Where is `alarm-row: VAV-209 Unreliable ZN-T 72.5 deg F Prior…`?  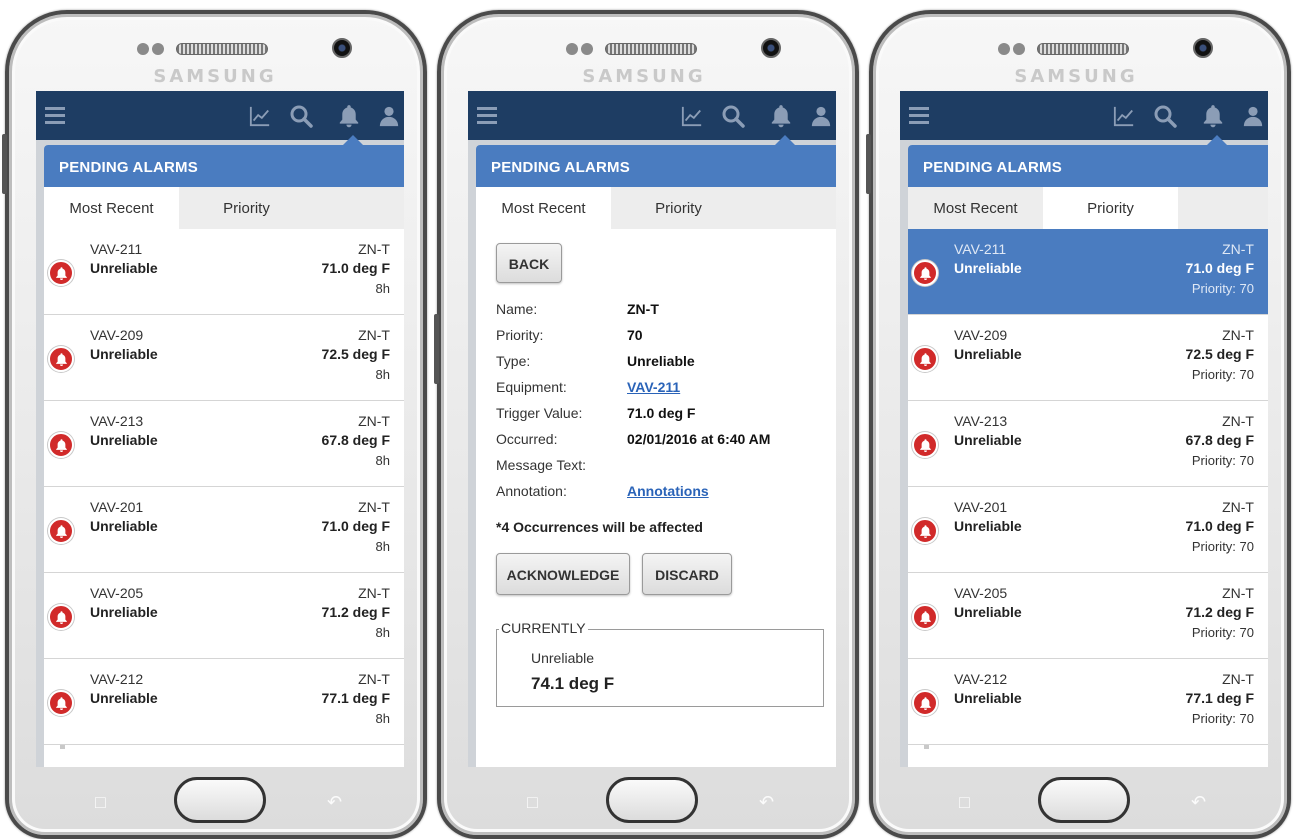
alarm-row: VAV-209 Unreliable ZN-T 72.5 deg F Prior… is located at coordinates (1088, 358).